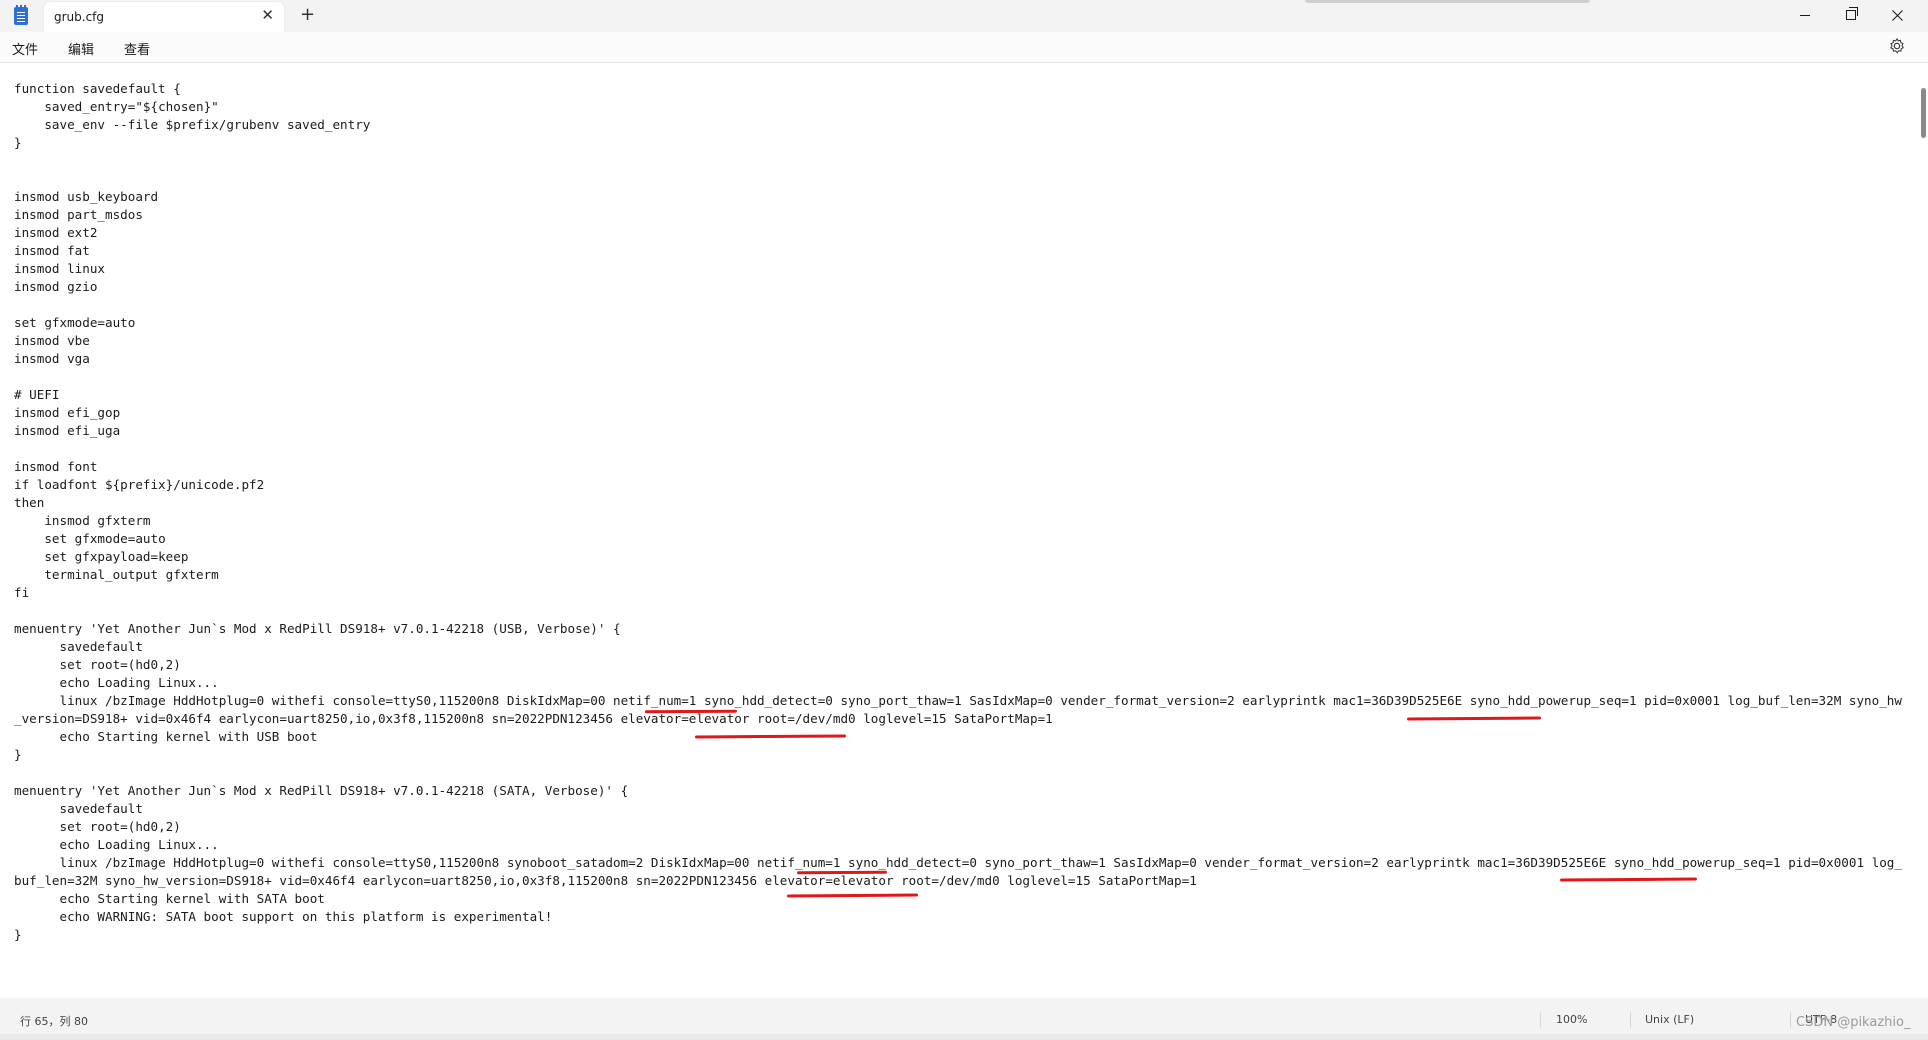  I want to click on minimize-button, so click(1805, 15).